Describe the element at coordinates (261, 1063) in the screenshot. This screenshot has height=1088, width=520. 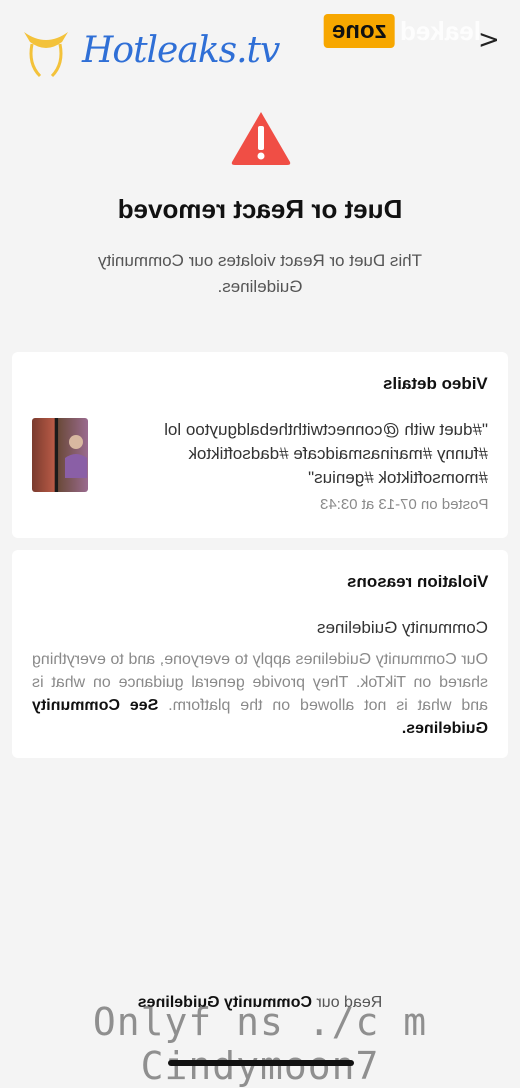
I see `home-indicator` at that location.